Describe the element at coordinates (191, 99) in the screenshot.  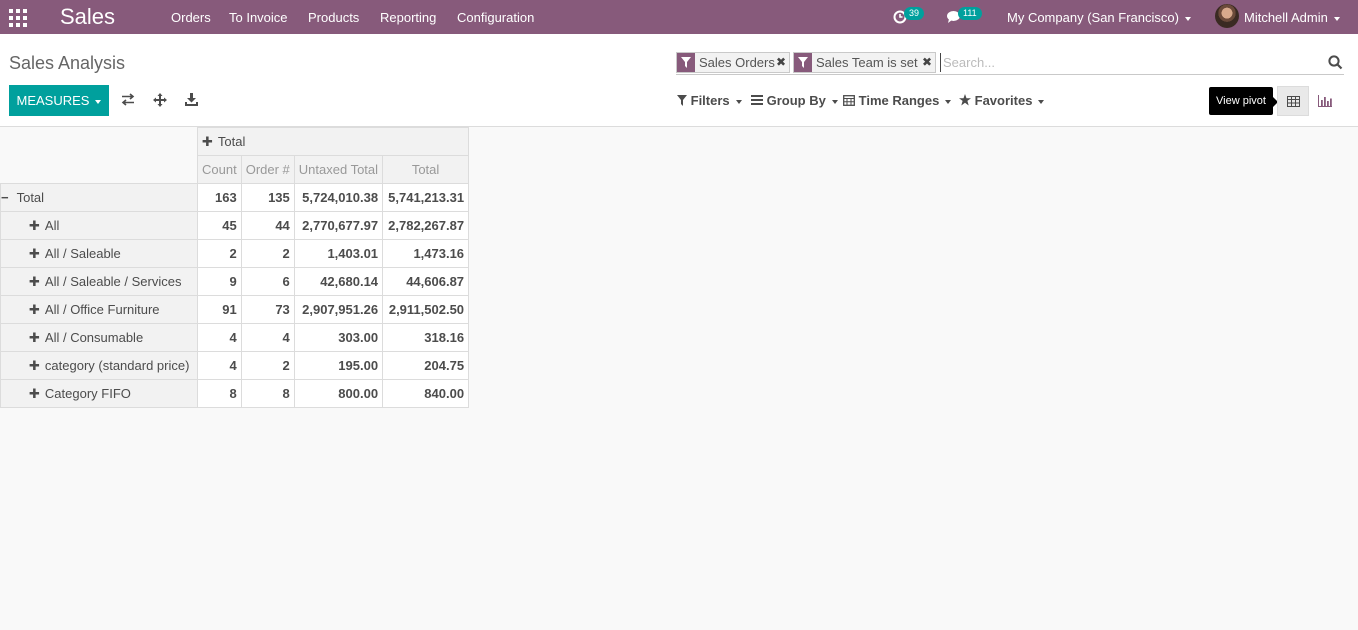
I see `download-icon` at that location.